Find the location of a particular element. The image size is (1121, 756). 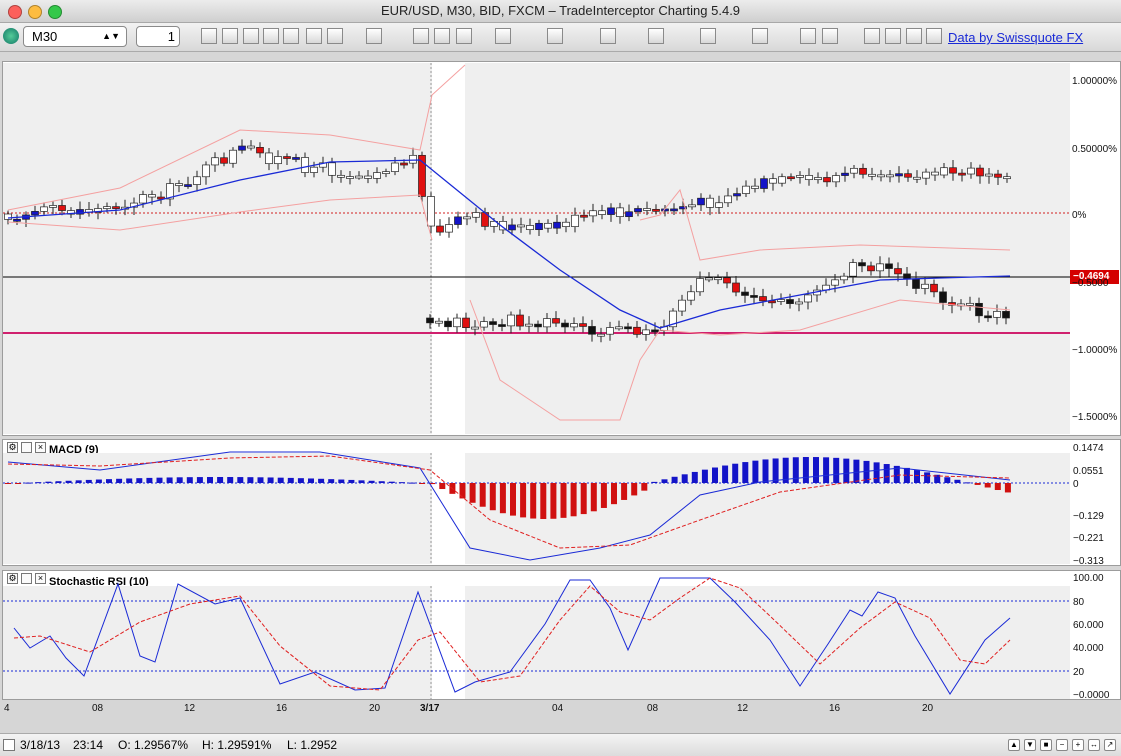

copyright-text: © TradeInterceptor.com is located at coordinates (67, 426).